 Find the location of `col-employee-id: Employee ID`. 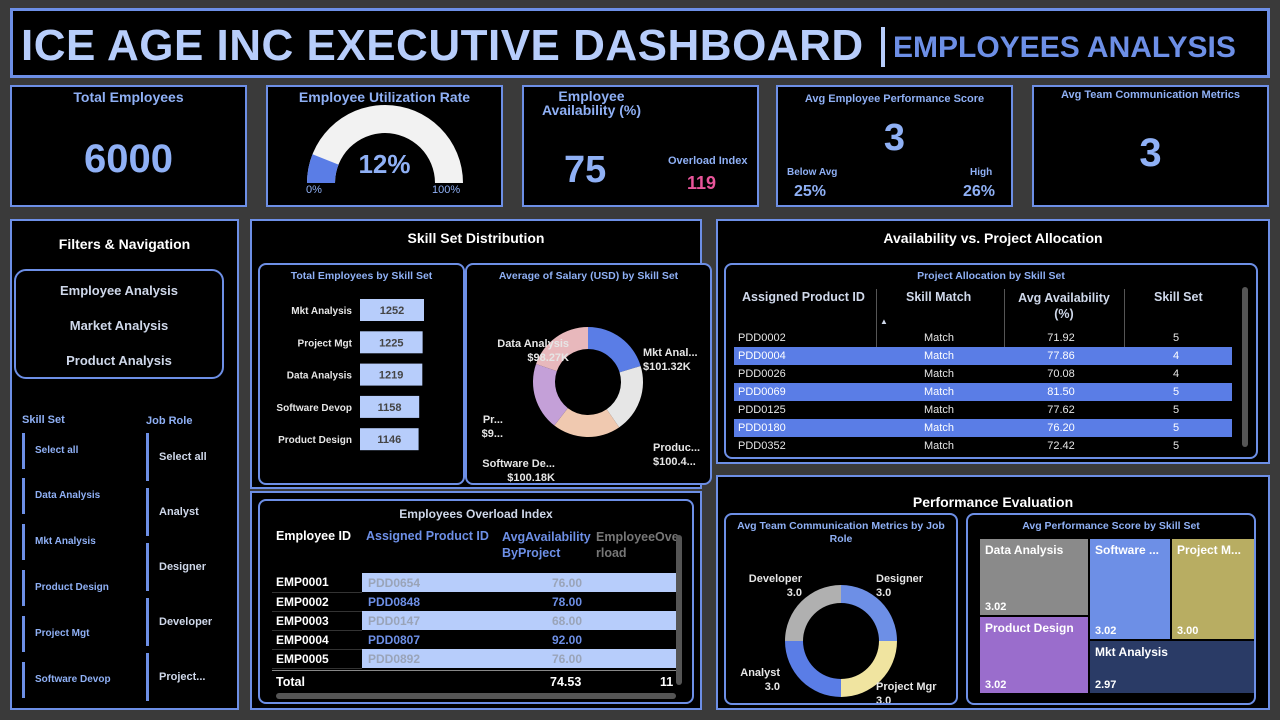

col-employee-id: Employee ID is located at coordinates (313, 536).